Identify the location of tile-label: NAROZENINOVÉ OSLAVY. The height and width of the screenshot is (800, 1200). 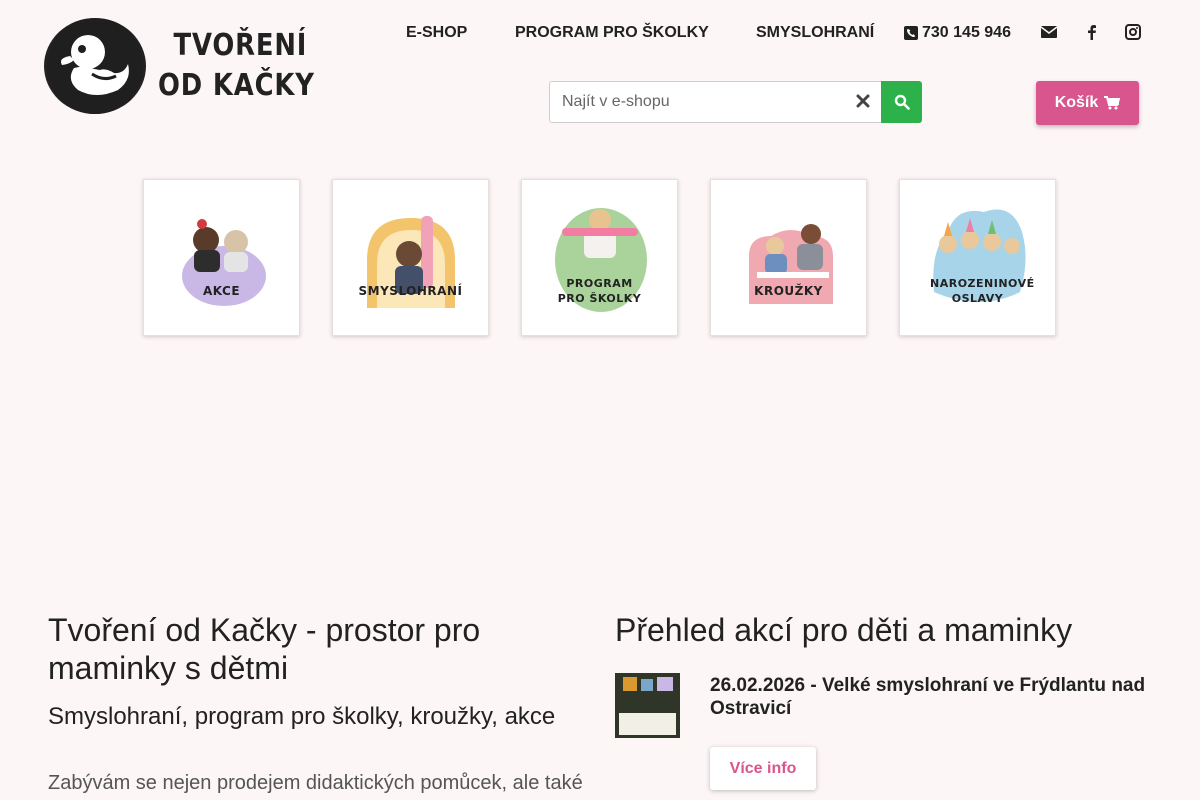
(982, 291).